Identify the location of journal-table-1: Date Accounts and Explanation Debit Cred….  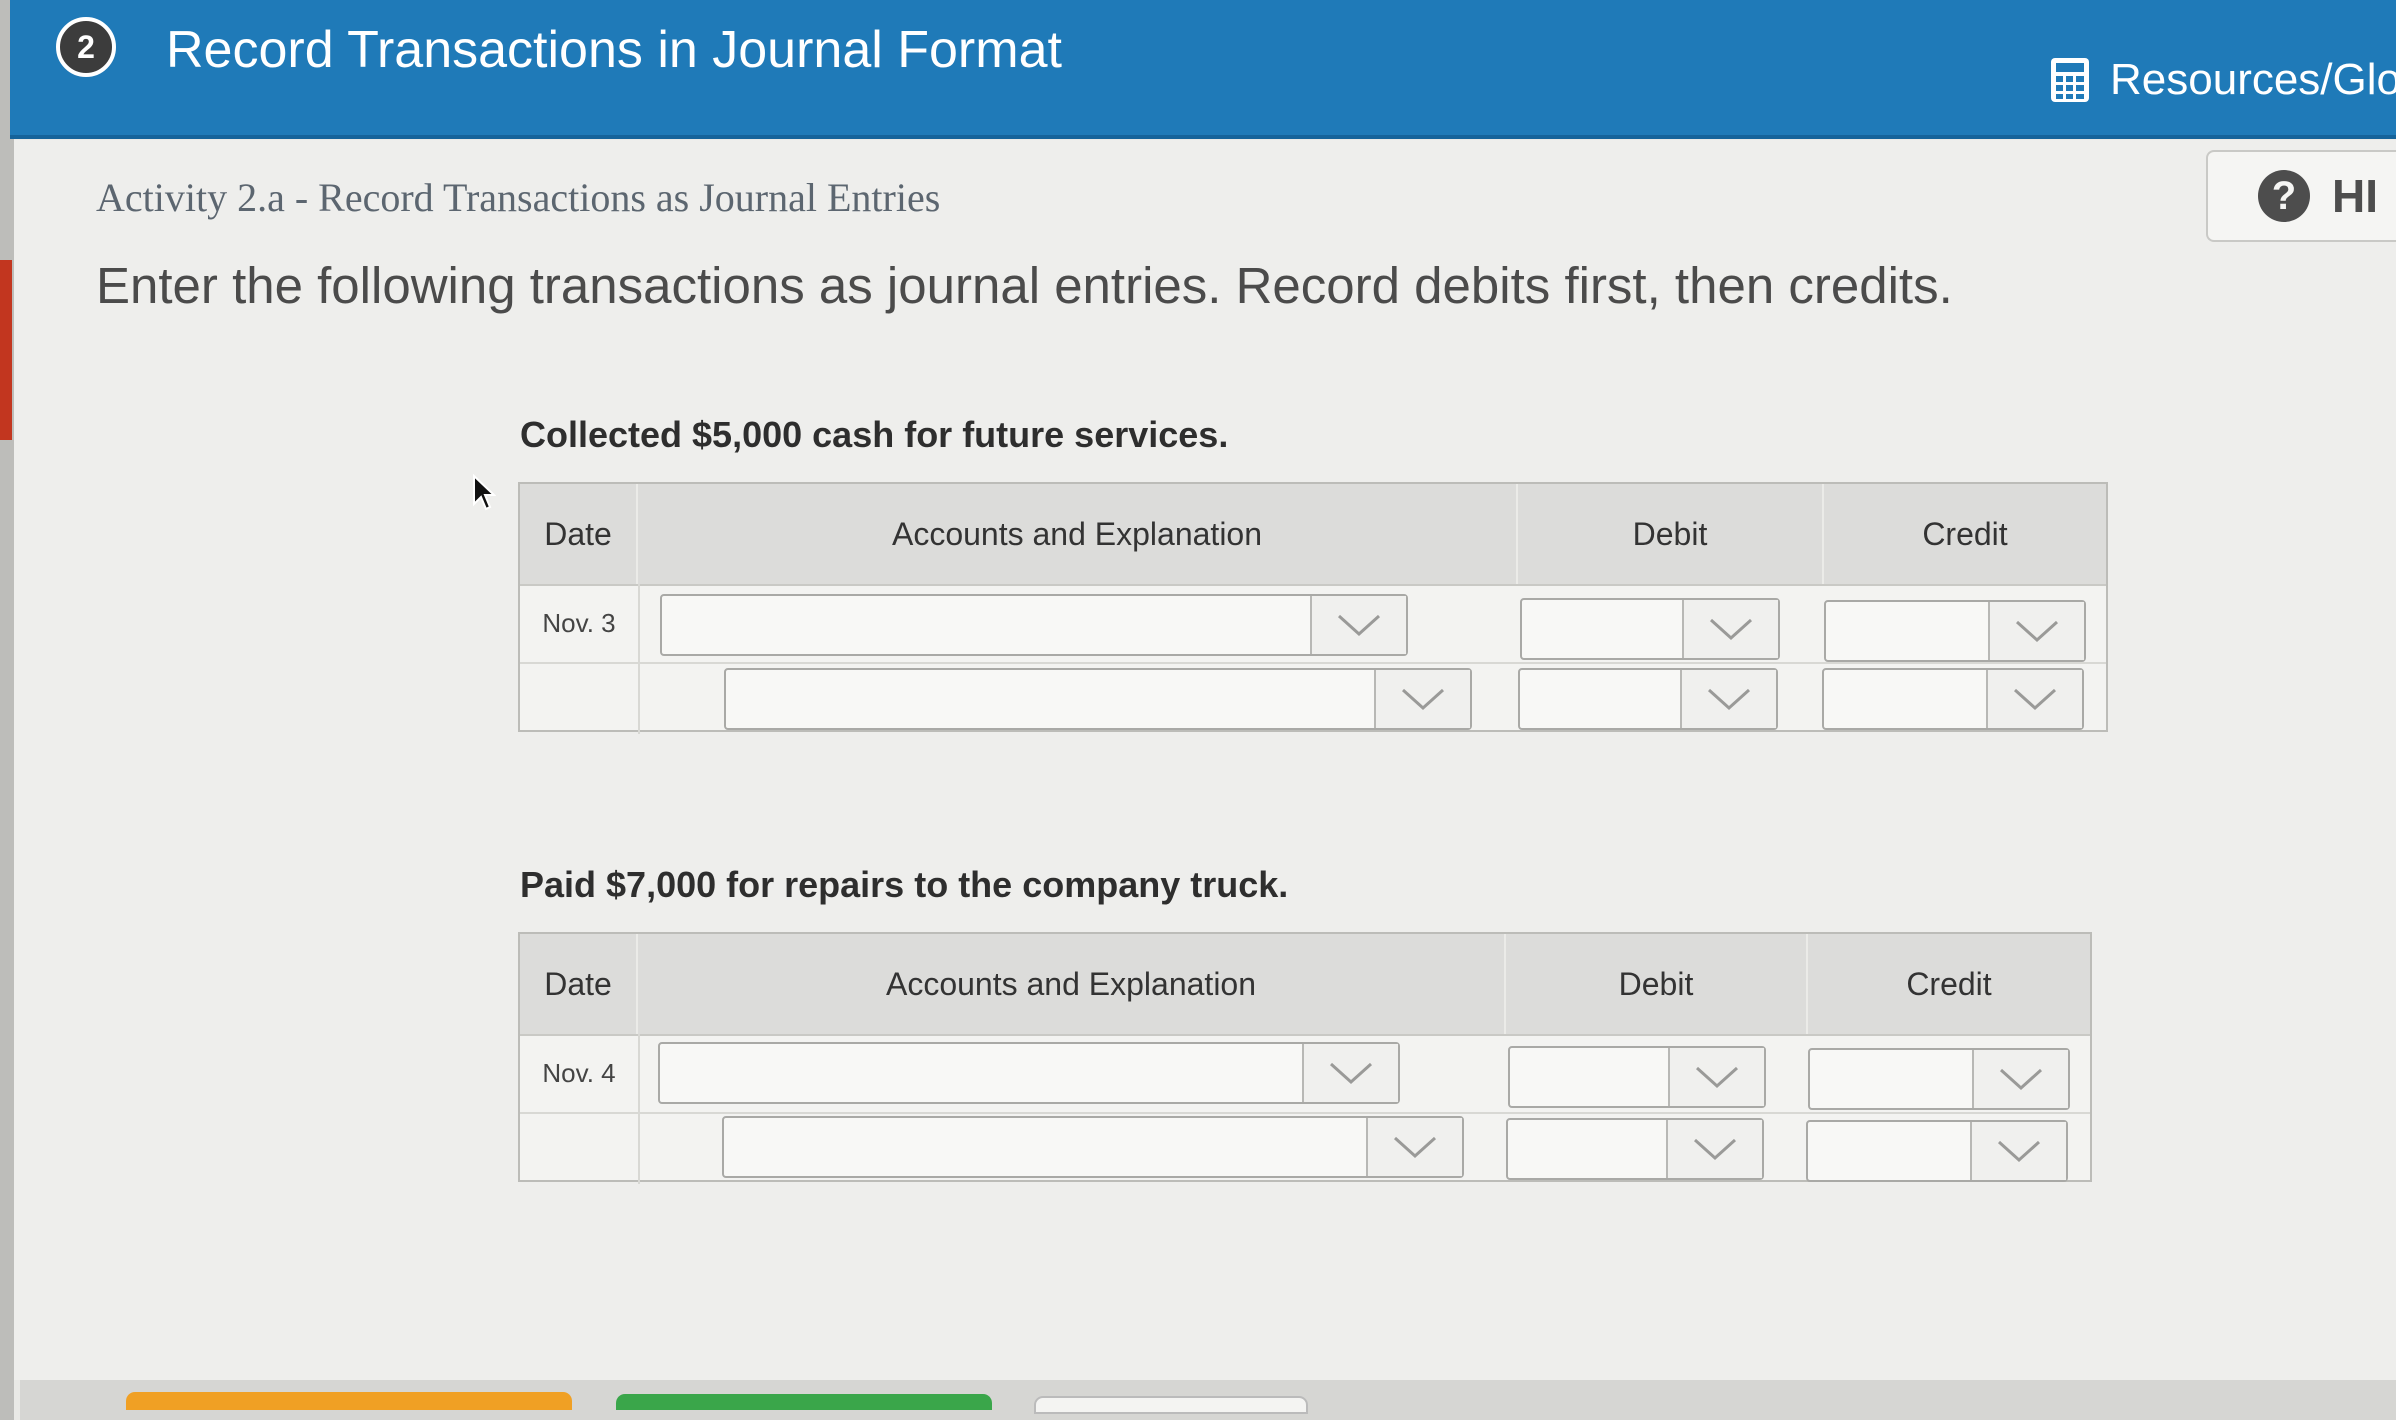
(1313, 608).